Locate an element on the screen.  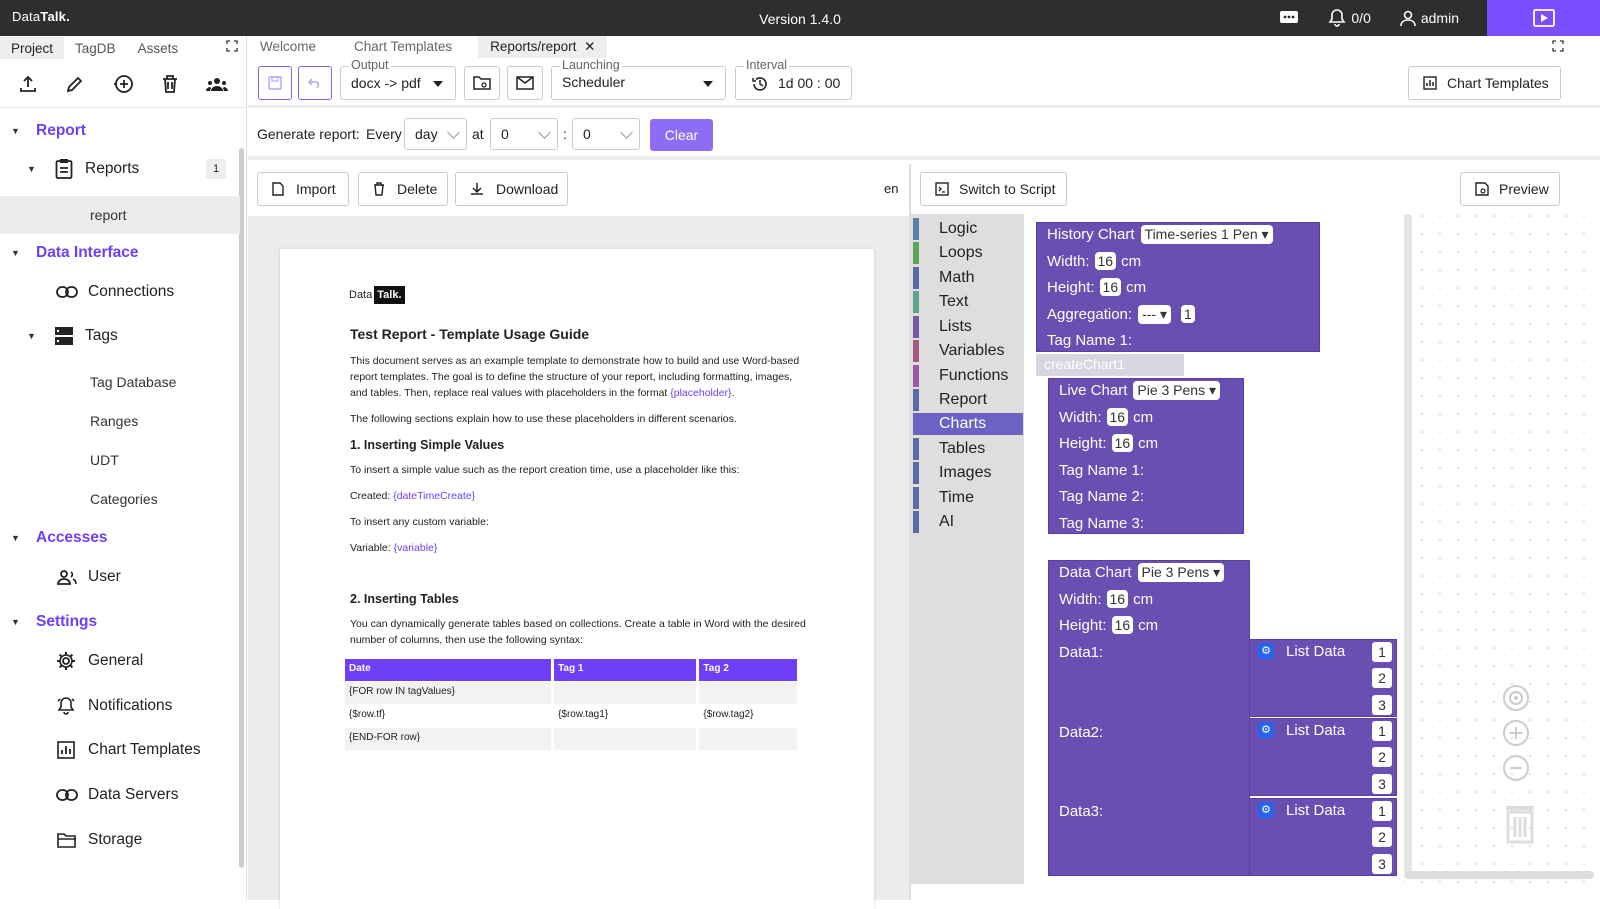
top-bar: DataTalk. Version 1.4.0 0/0 admin is located at coordinates (800, 18).